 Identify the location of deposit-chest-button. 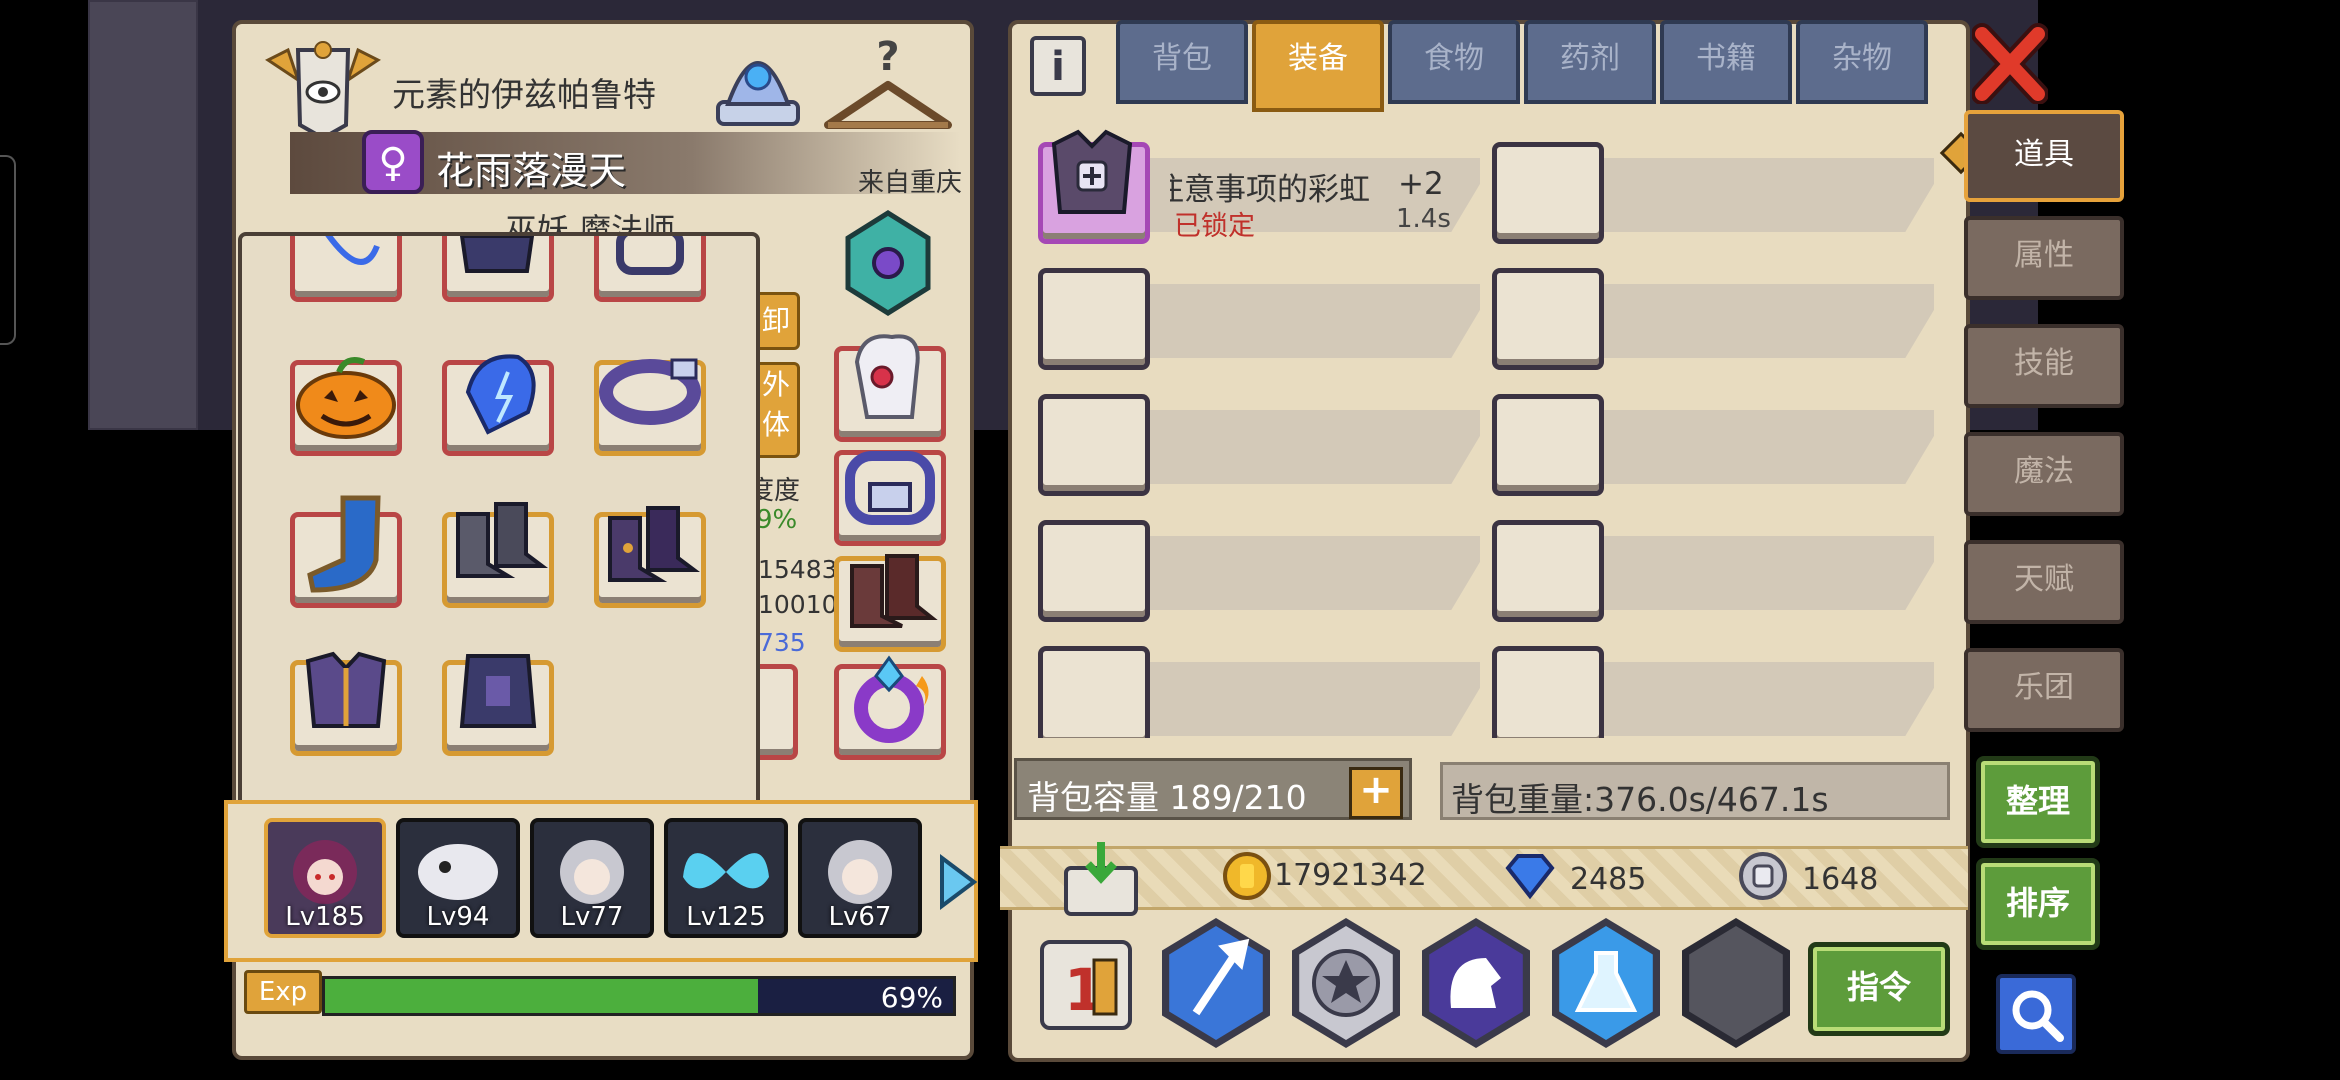
(1101, 880).